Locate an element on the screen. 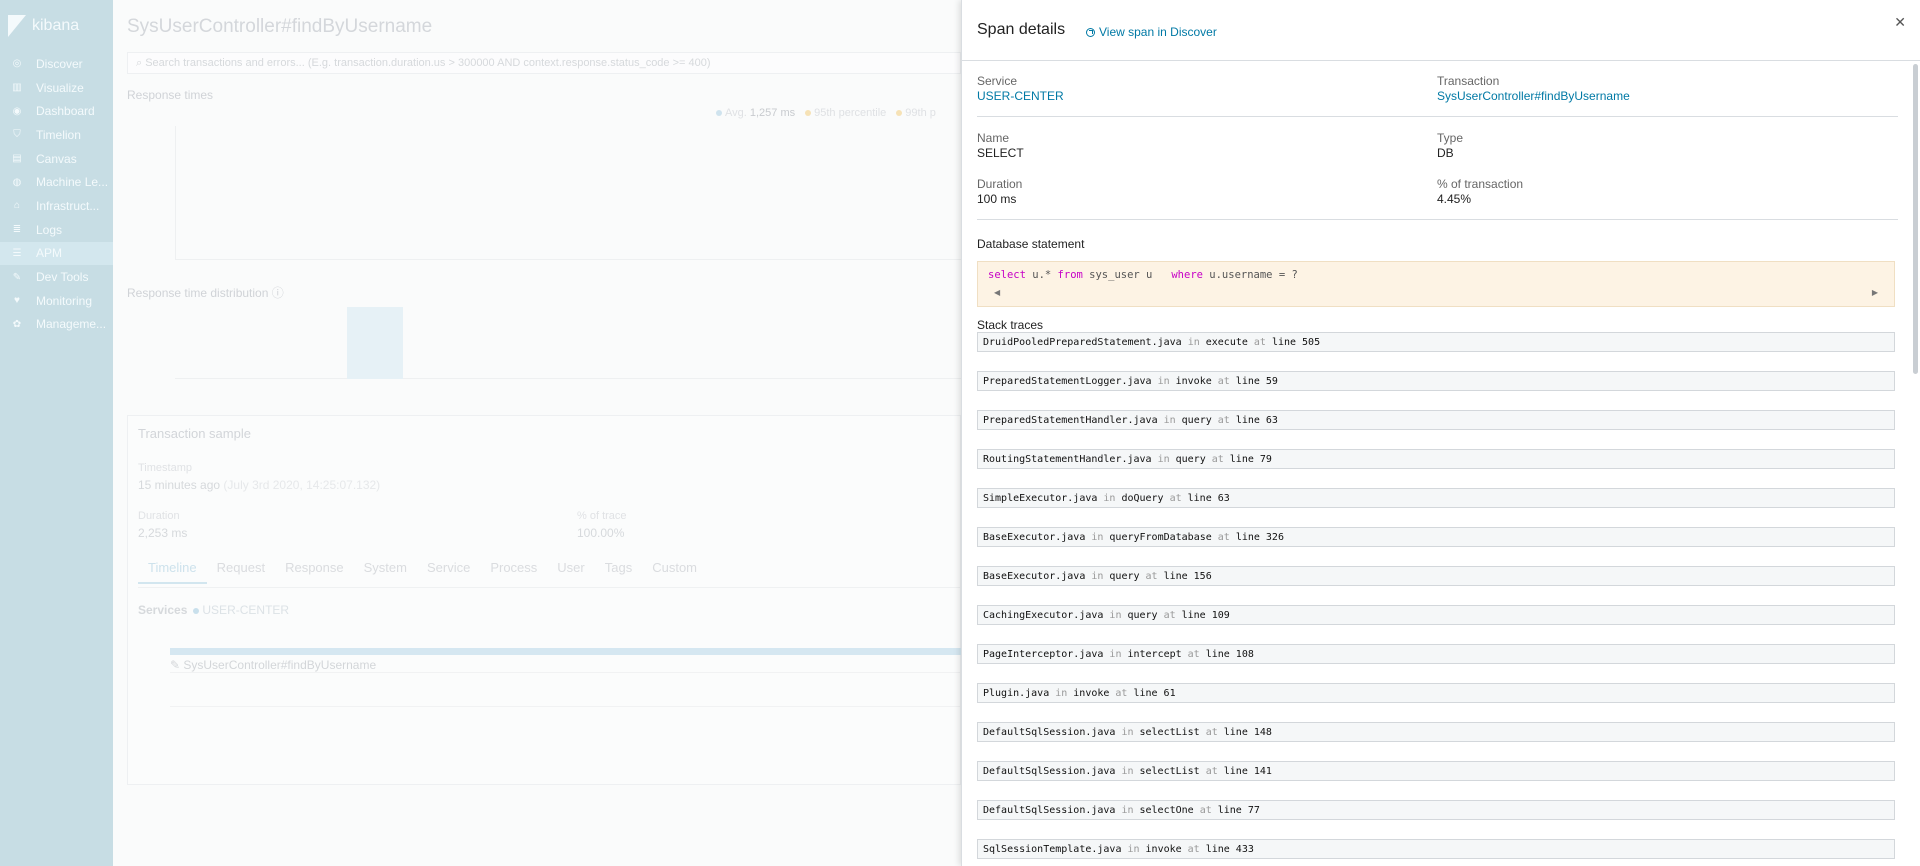  pct-of-transaction-value: 4.45% is located at coordinates (1454, 199).